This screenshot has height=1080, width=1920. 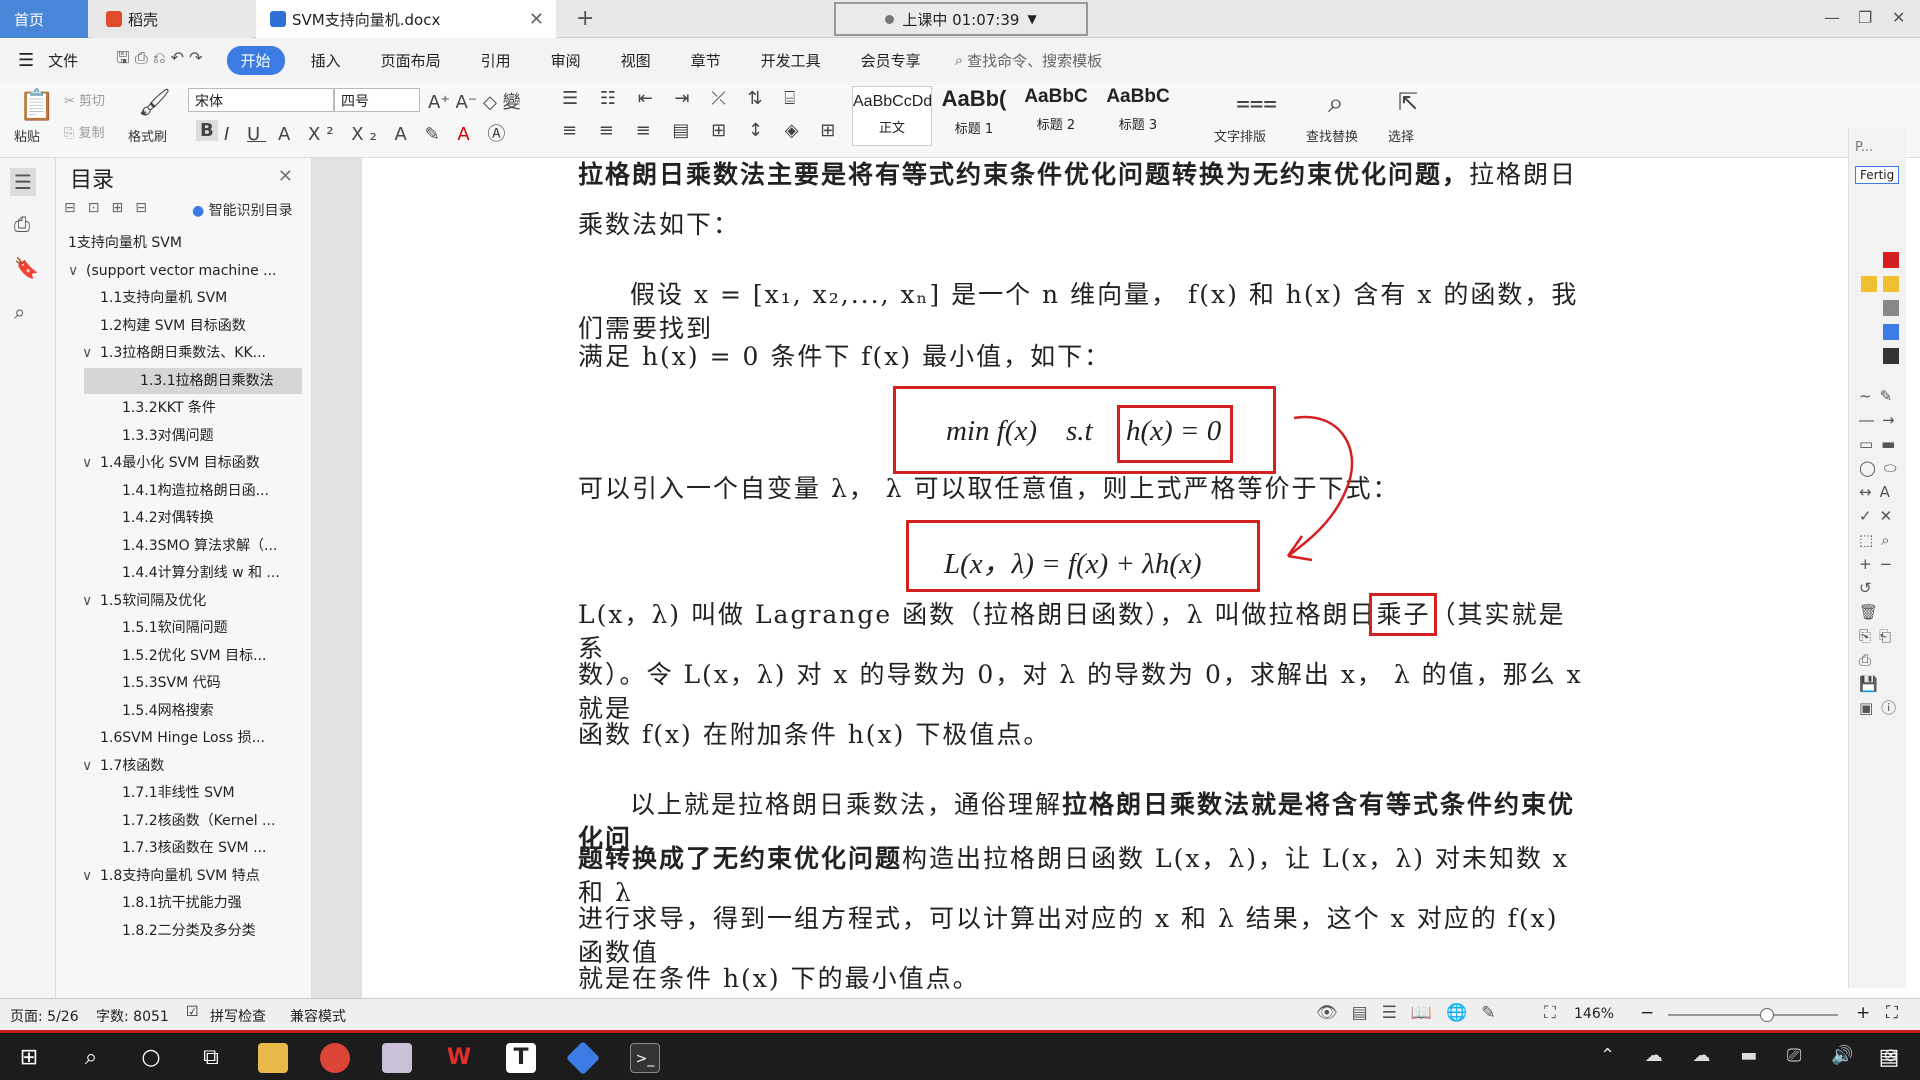 What do you see at coordinates (176, 766) in the screenshot?
I see `toc-item: ∨ 1.7核函数` at bounding box center [176, 766].